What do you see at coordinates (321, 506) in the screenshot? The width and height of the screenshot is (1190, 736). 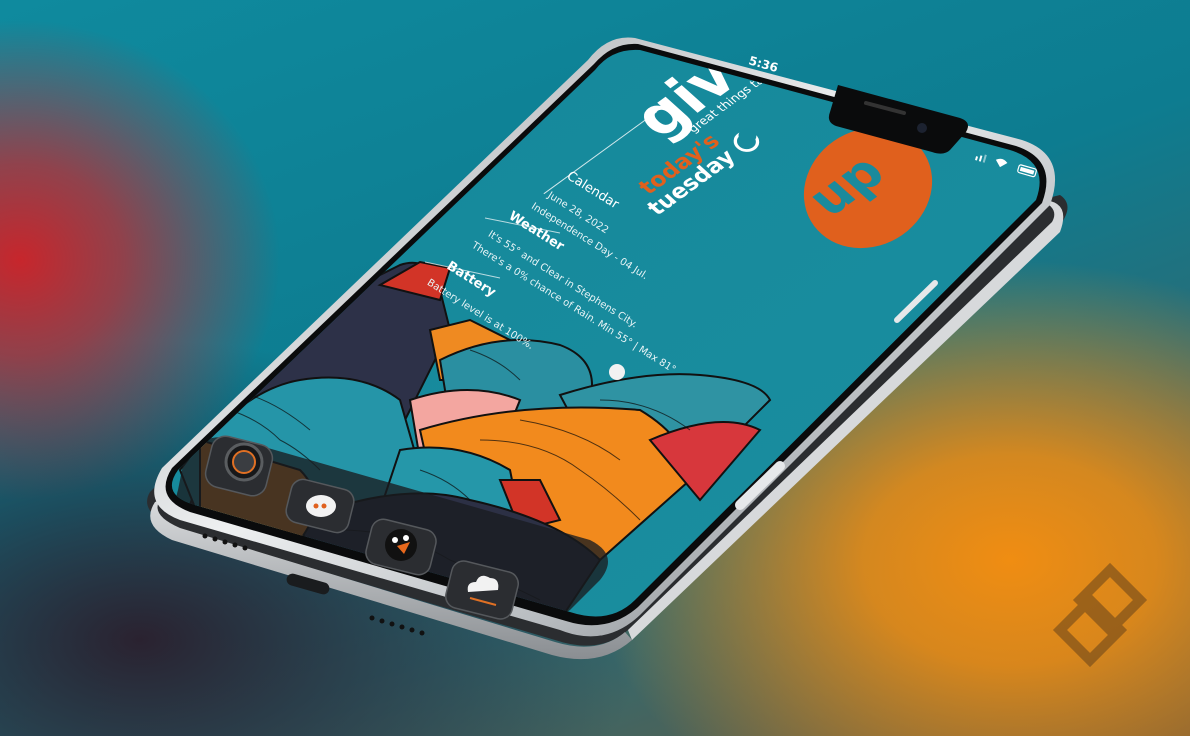 I see `messages-icon` at bounding box center [321, 506].